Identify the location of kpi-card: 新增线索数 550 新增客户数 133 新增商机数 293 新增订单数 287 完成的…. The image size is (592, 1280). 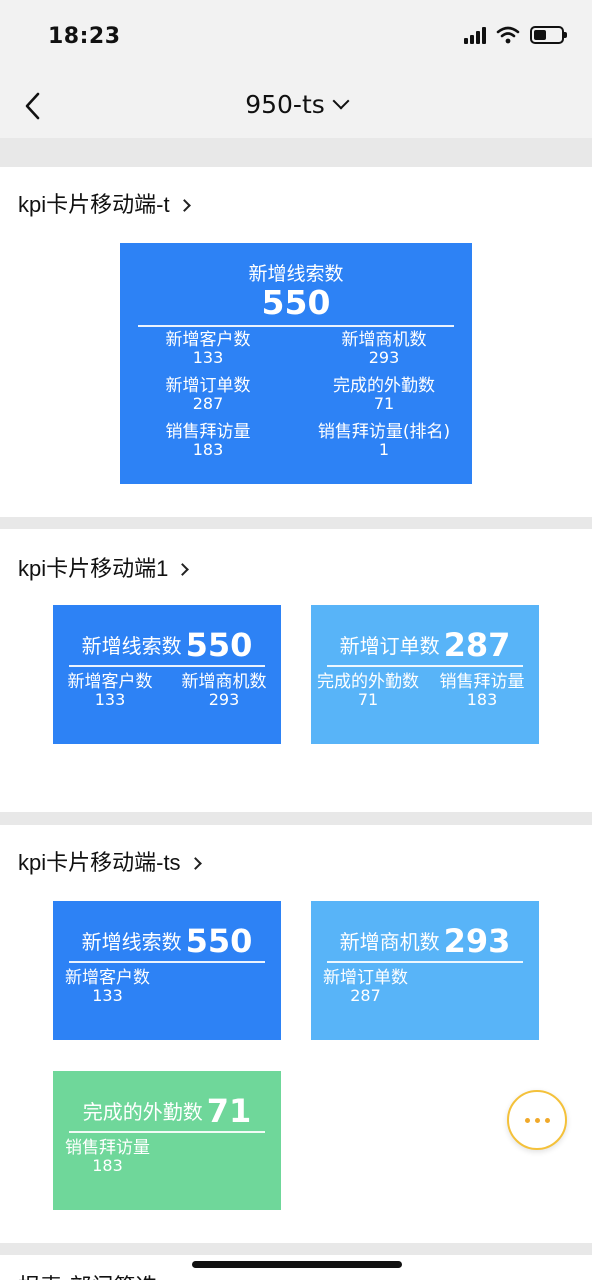
(296, 363).